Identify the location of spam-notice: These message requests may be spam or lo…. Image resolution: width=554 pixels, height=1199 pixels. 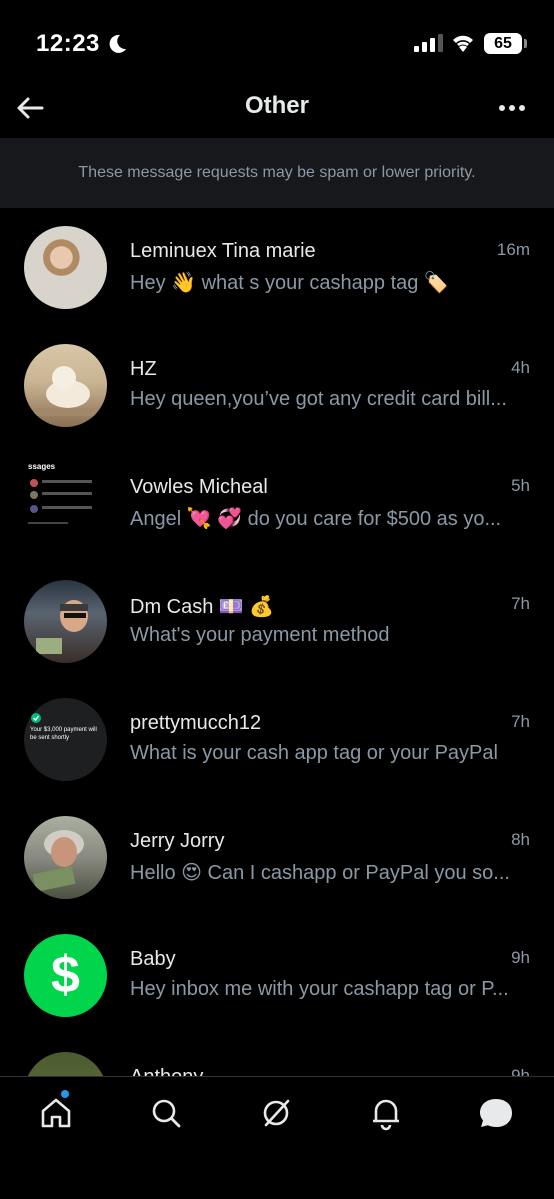
(277, 173).